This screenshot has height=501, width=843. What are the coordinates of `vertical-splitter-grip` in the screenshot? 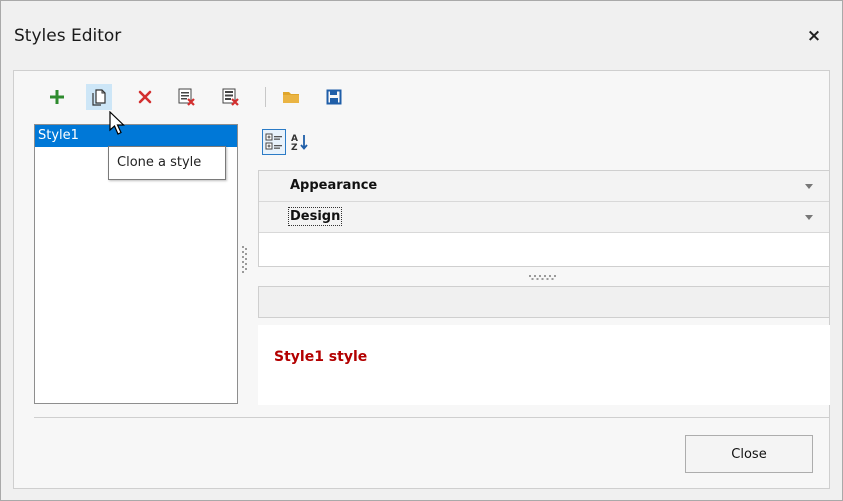 It's located at (245, 261).